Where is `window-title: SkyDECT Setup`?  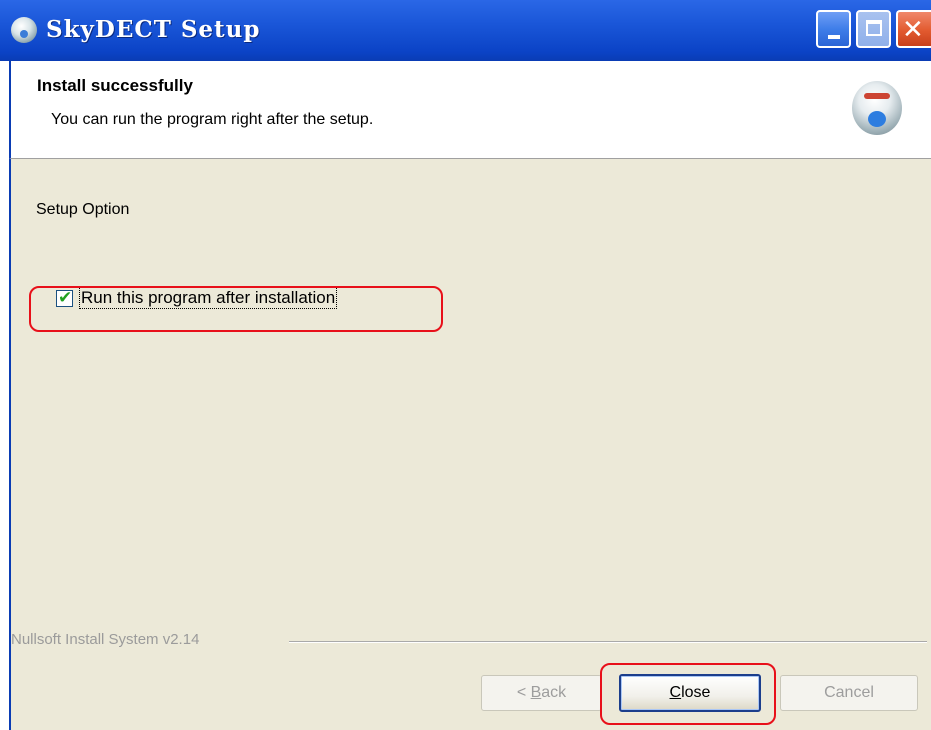
window-title: SkyDECT Setup is located at coordinates (153, 29).